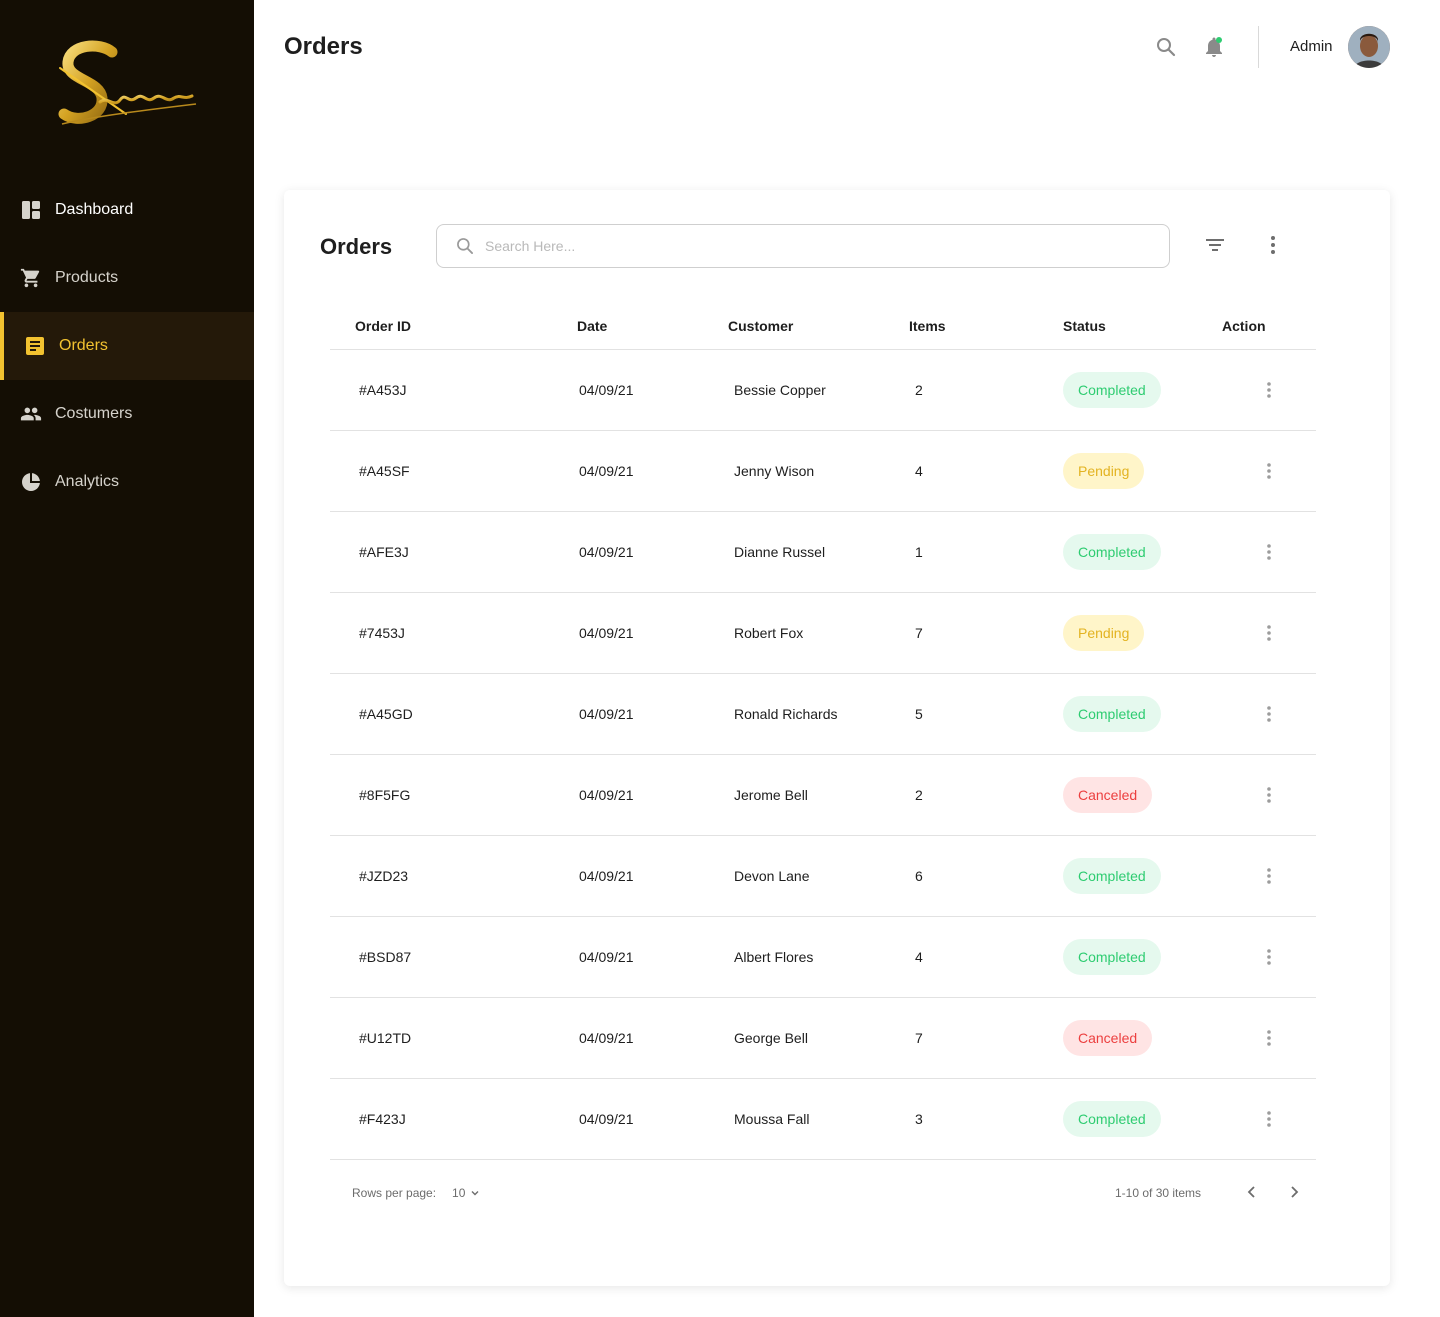  I want to click on order-id-cell: #7453J, so click(453, 633).